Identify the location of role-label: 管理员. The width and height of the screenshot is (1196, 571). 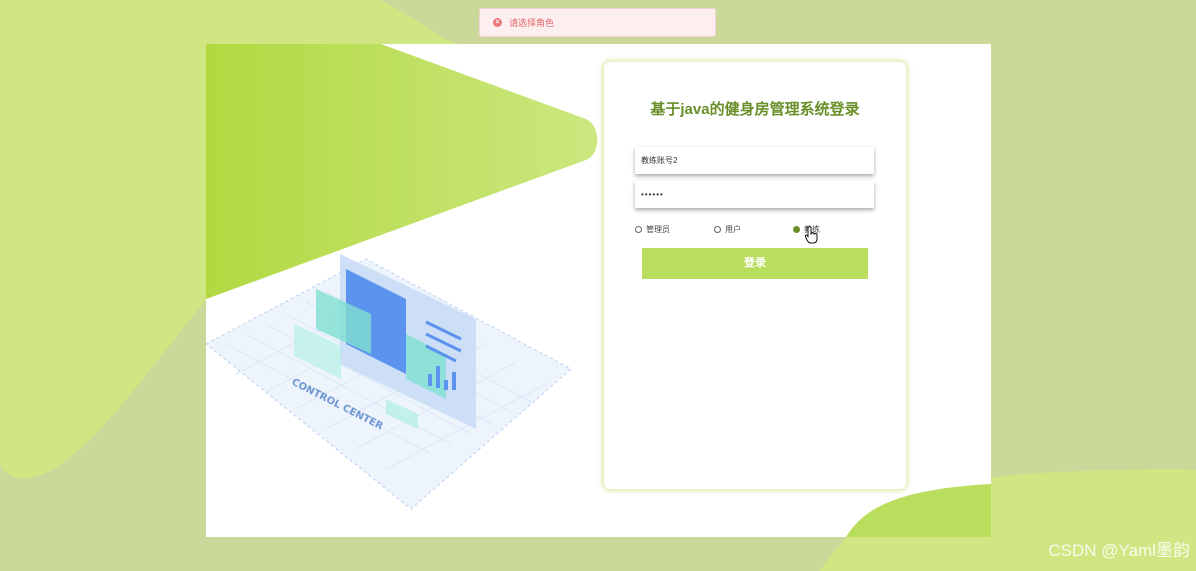
(658, 229).